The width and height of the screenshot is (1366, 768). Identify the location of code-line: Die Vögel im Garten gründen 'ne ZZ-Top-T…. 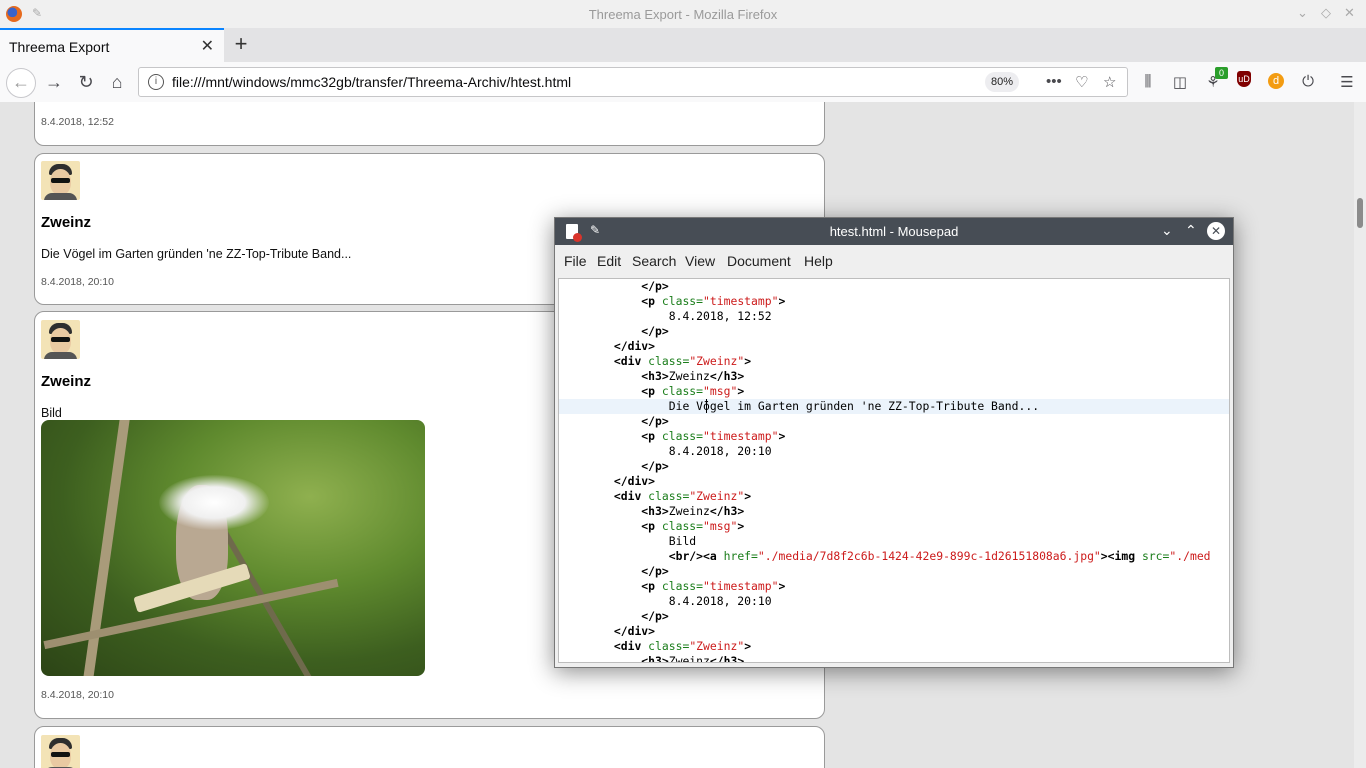
(894, 406).